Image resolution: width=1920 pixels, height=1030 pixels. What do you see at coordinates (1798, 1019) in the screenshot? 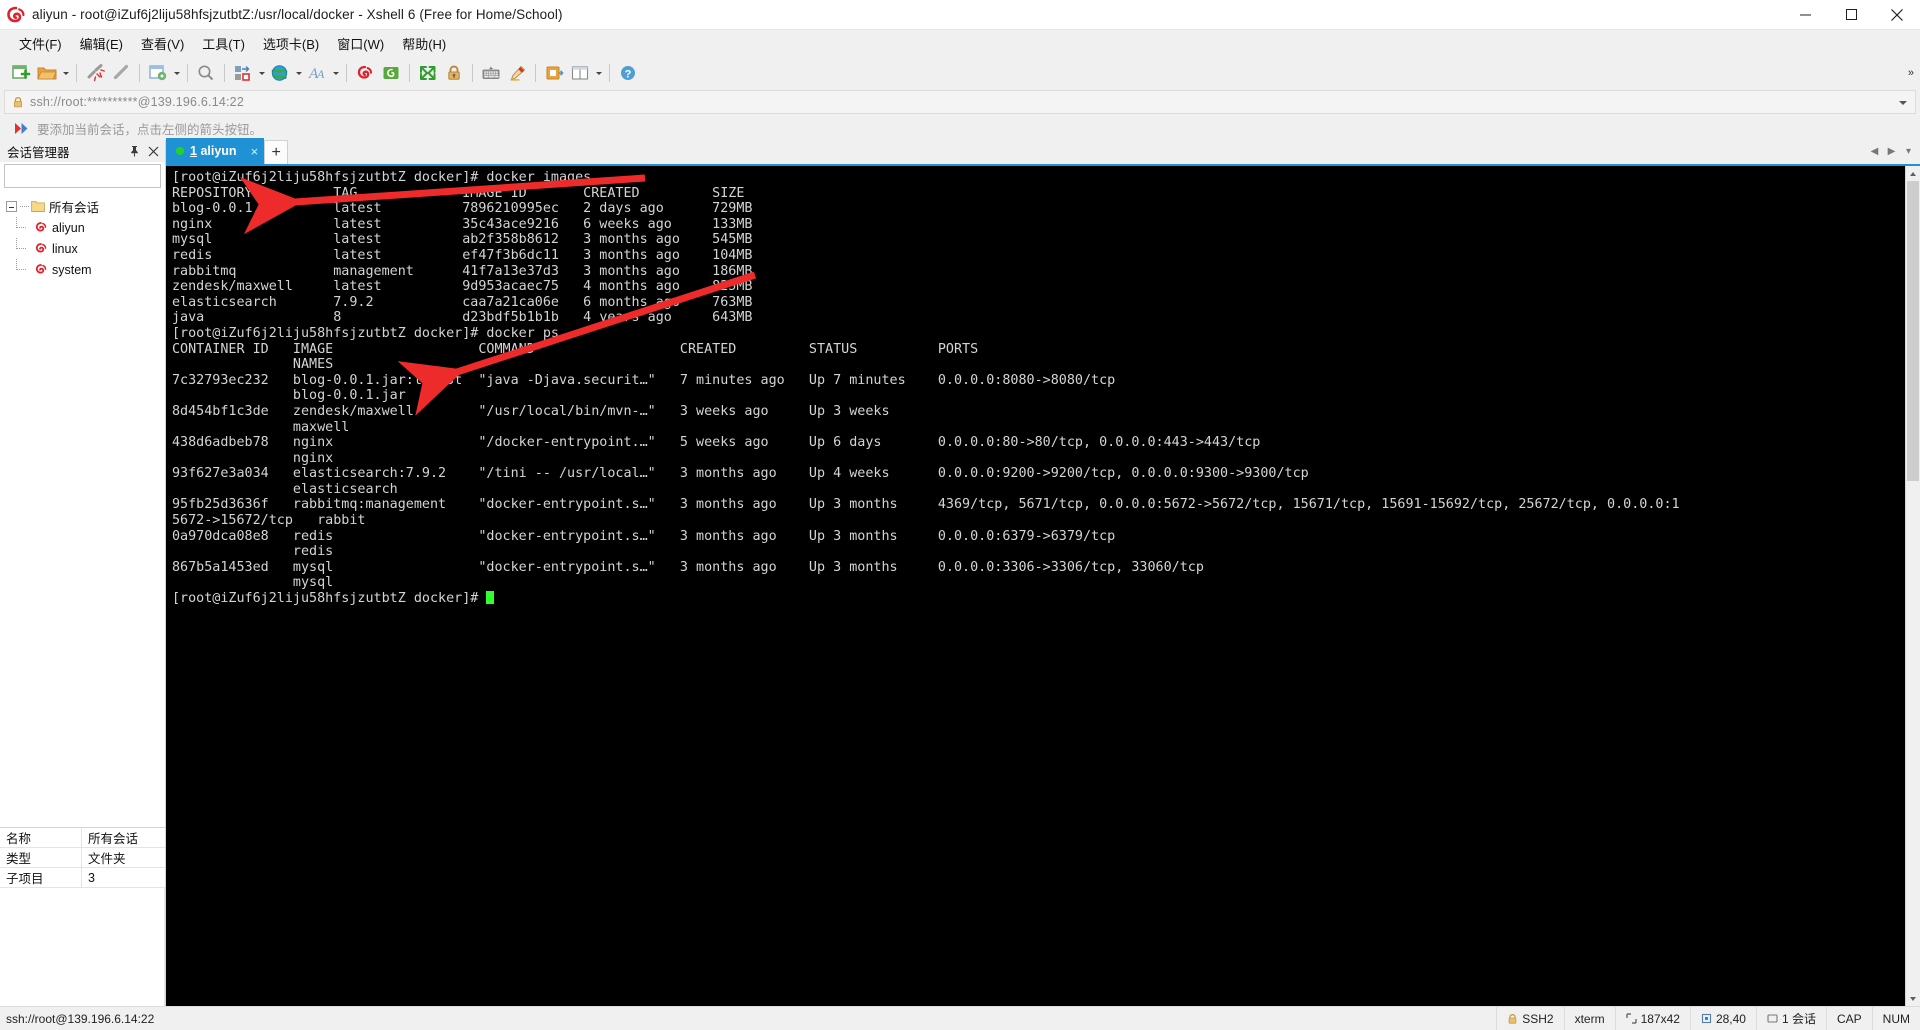
I see `status-sessions-label: 1 会话` at bounding box center [1798, 1019].